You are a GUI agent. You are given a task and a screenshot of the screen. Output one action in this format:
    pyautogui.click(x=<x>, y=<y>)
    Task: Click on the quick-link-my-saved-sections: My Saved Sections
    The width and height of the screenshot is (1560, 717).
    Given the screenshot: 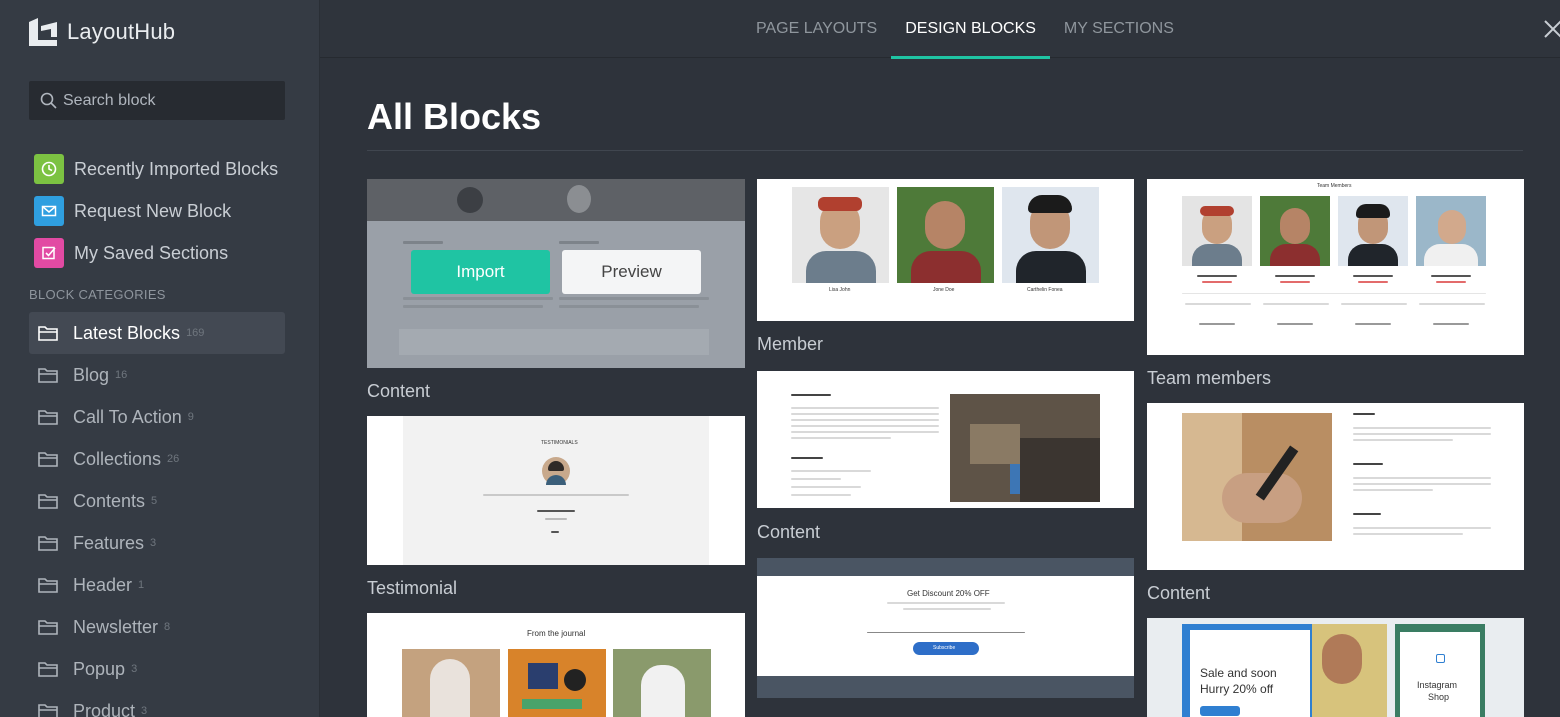 What is the action you would take?
    pyautogui.click(x=156, y=253)
    